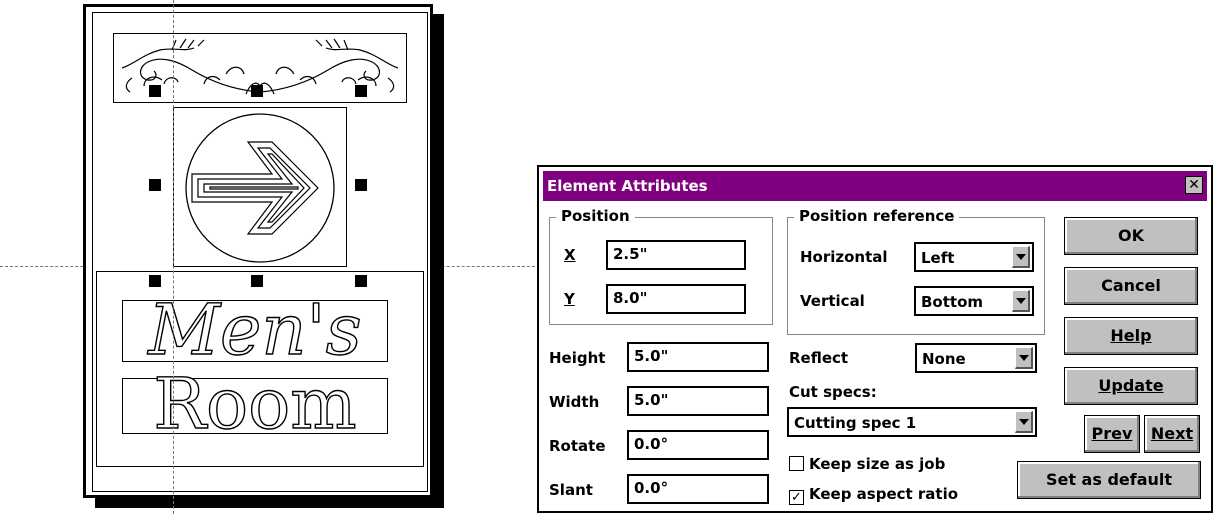  I want to click on room-text-box: Room, so click(255, 404).